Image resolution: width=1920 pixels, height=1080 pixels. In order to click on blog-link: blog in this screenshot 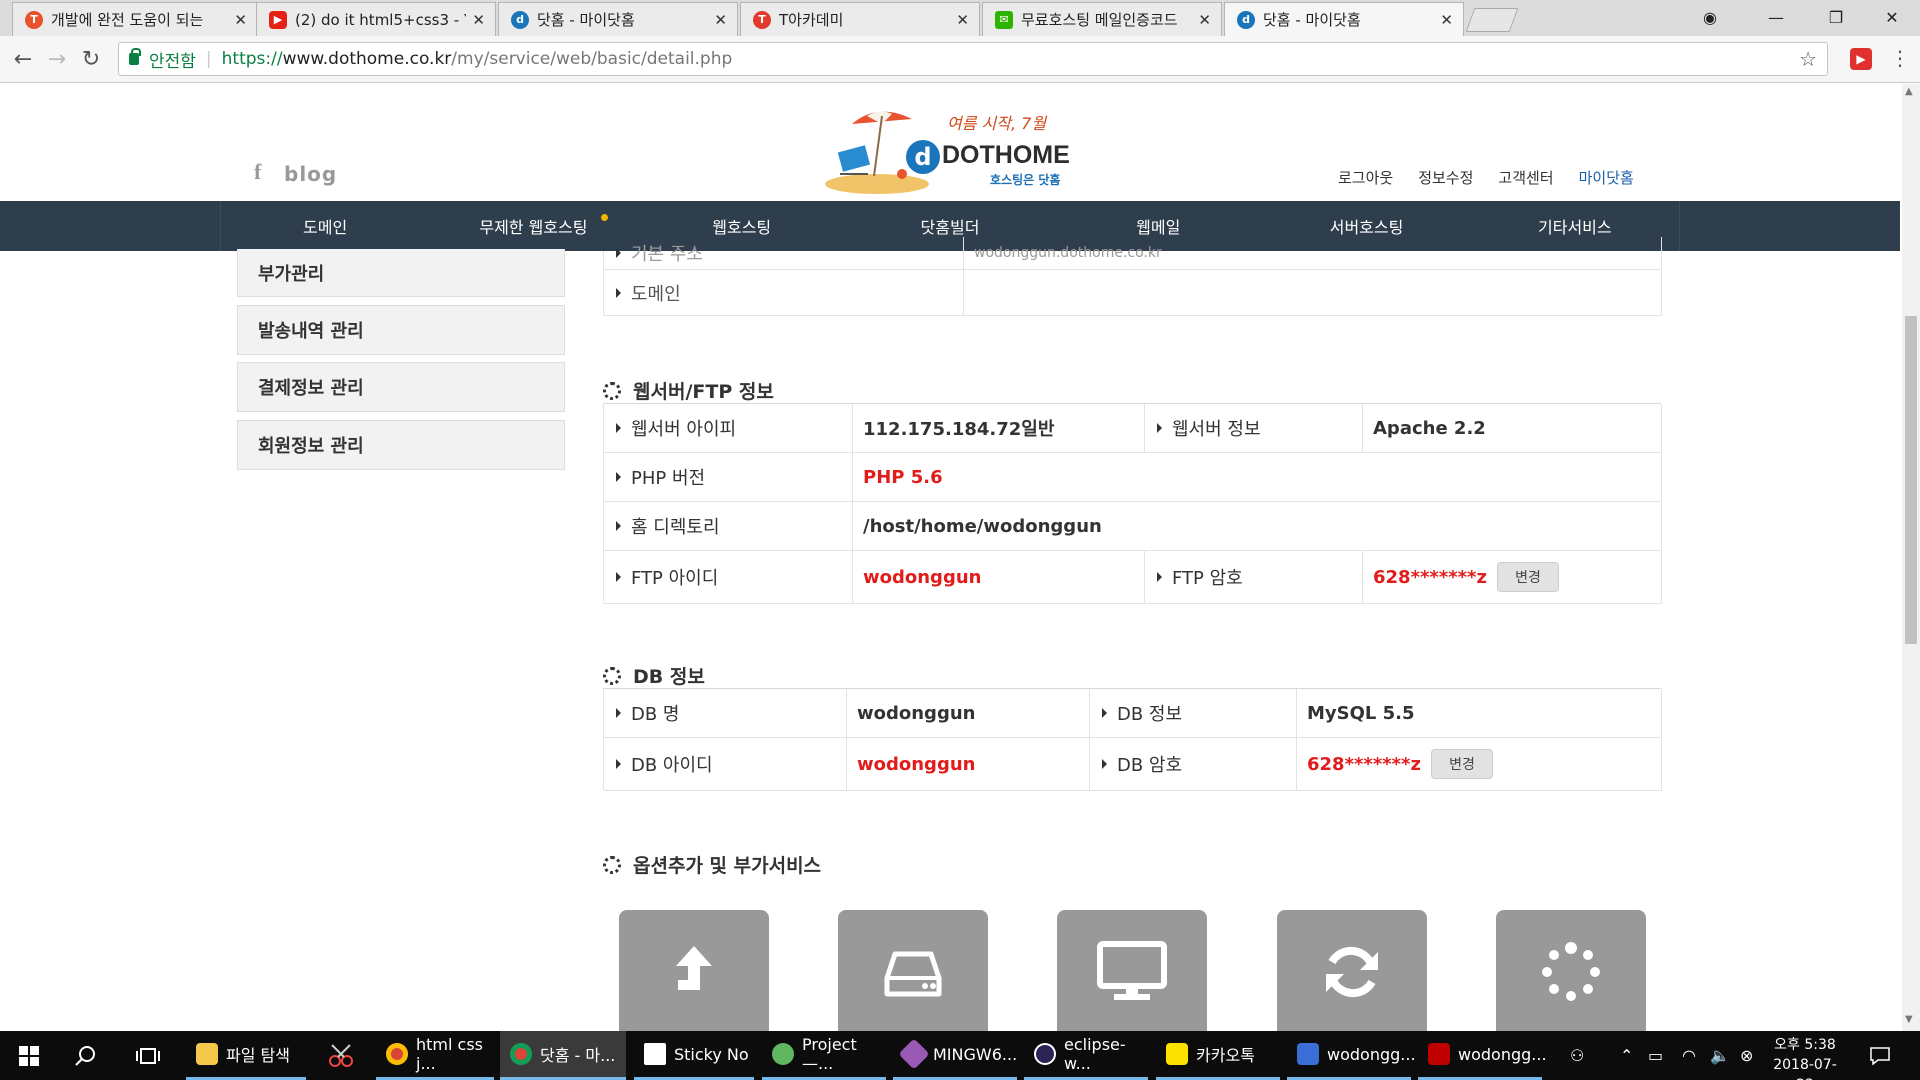, I will do `click(310, 174)`.